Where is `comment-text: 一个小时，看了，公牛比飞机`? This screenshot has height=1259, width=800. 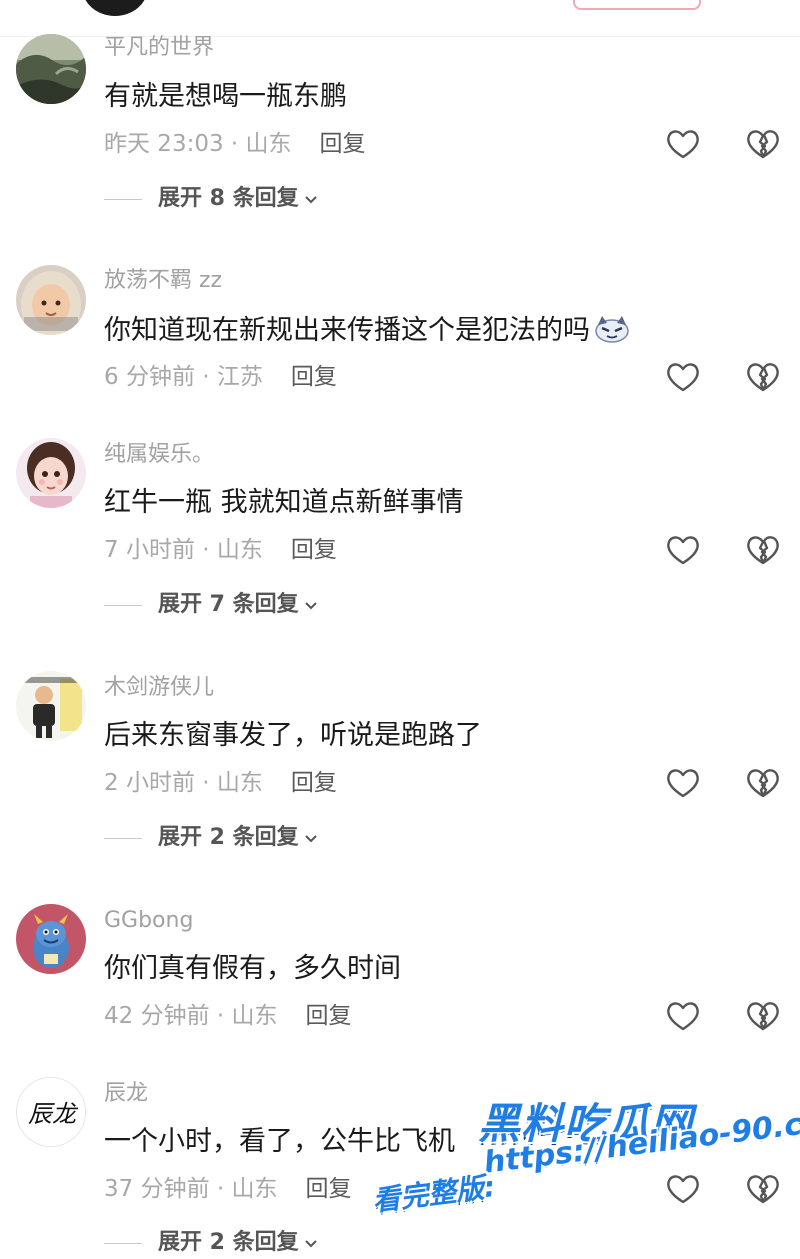
comment-text: 一个小时，看了，公牛比飞机 is located at coordinates (279, 1141).